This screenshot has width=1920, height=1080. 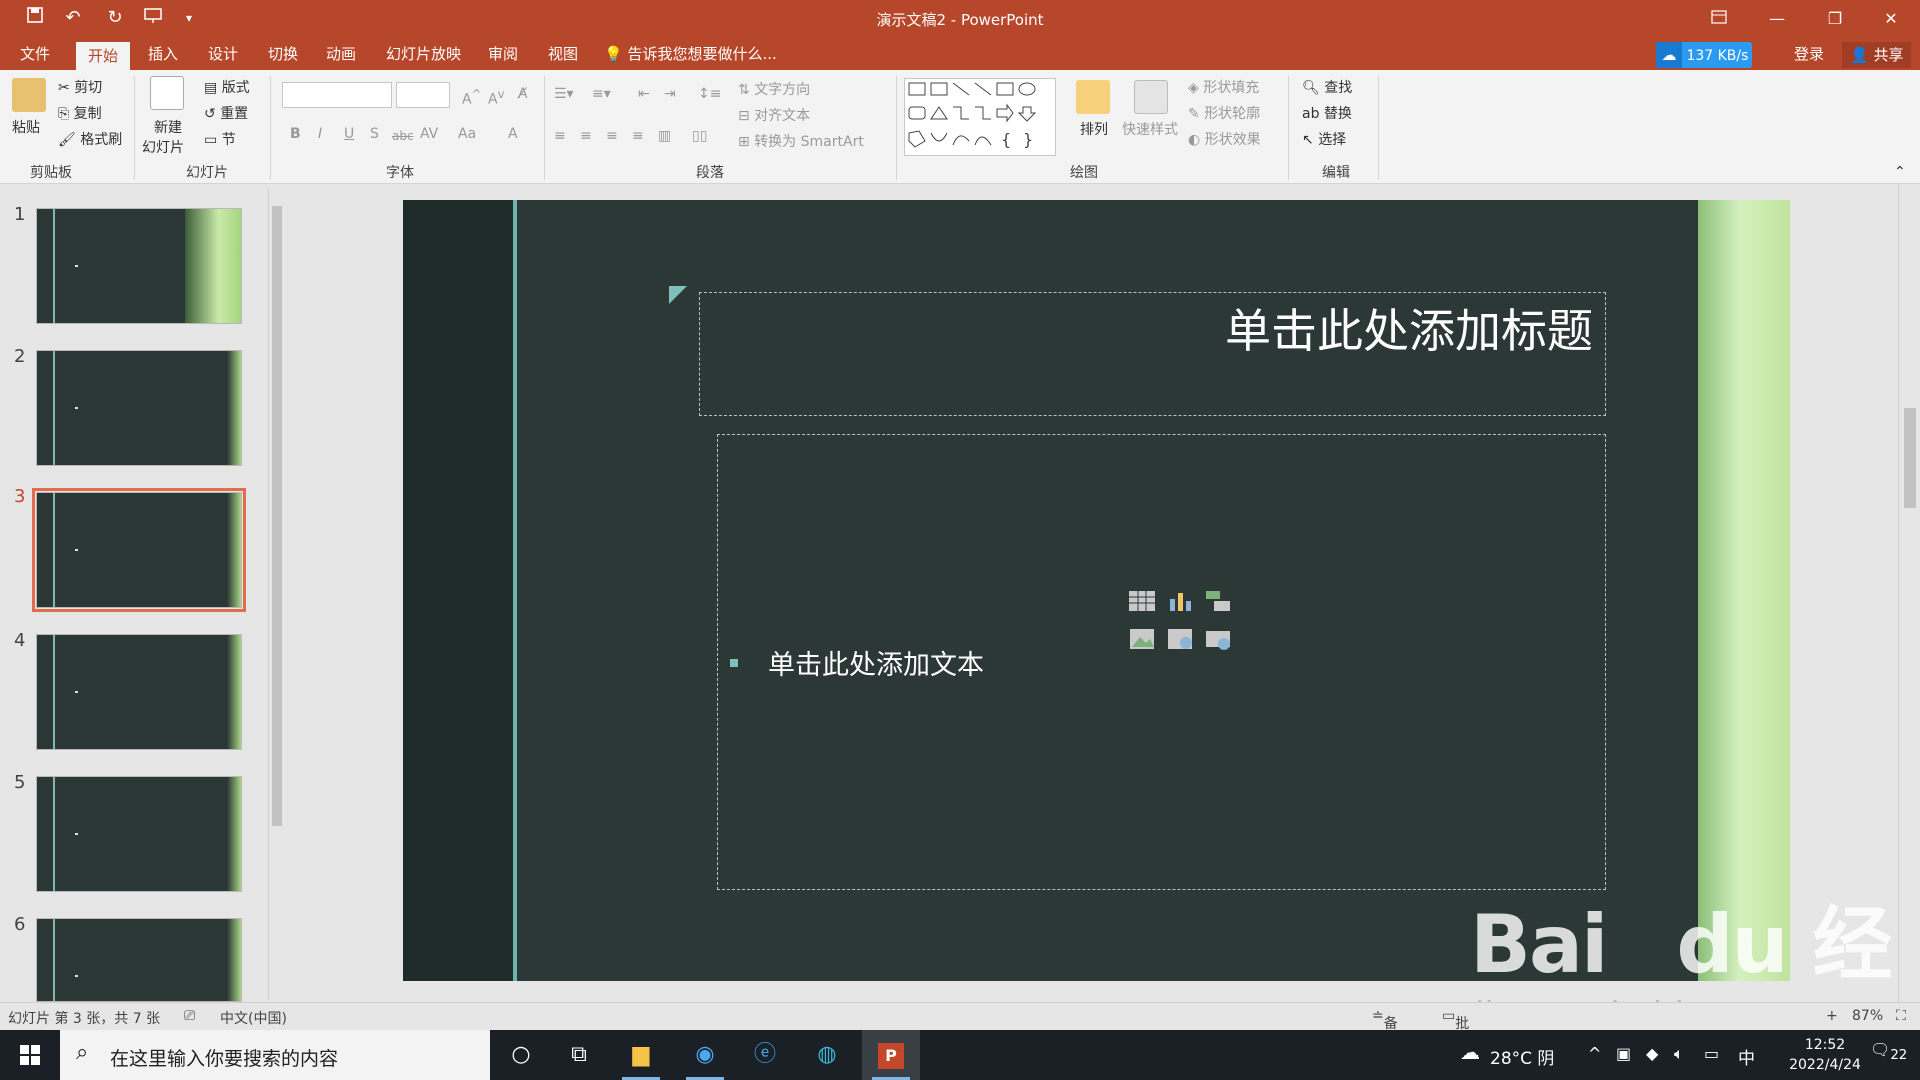 I want to click on collapse-ribbon-icon: ⌃, so click(x=1900, y=172).